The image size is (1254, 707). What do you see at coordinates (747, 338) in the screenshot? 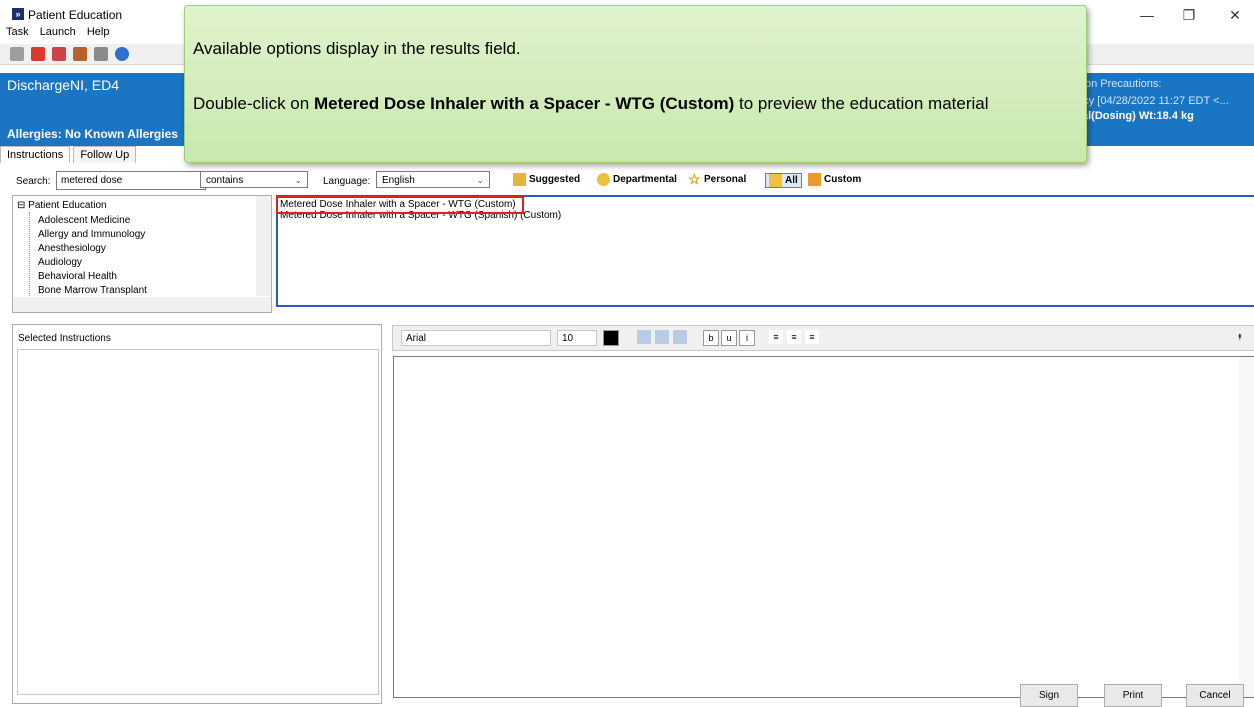
I see `italic-button: i` at bounding box center [747, 338].